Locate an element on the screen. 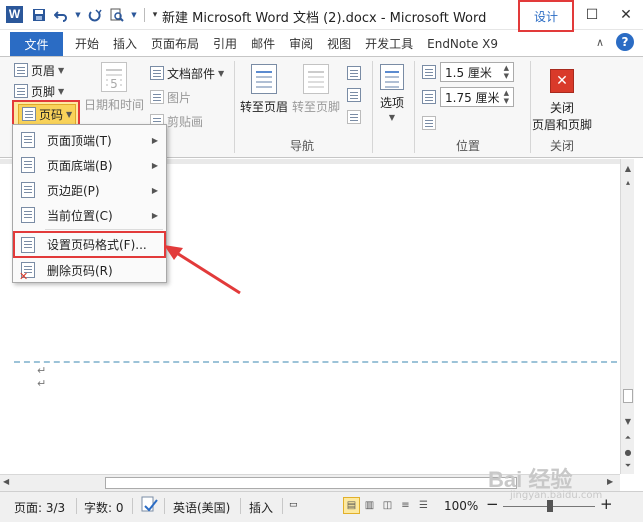 The width and height of the screenshot is (643, 522). header-position-value: 1.5 厘米 is located at coordinates (468, 72).